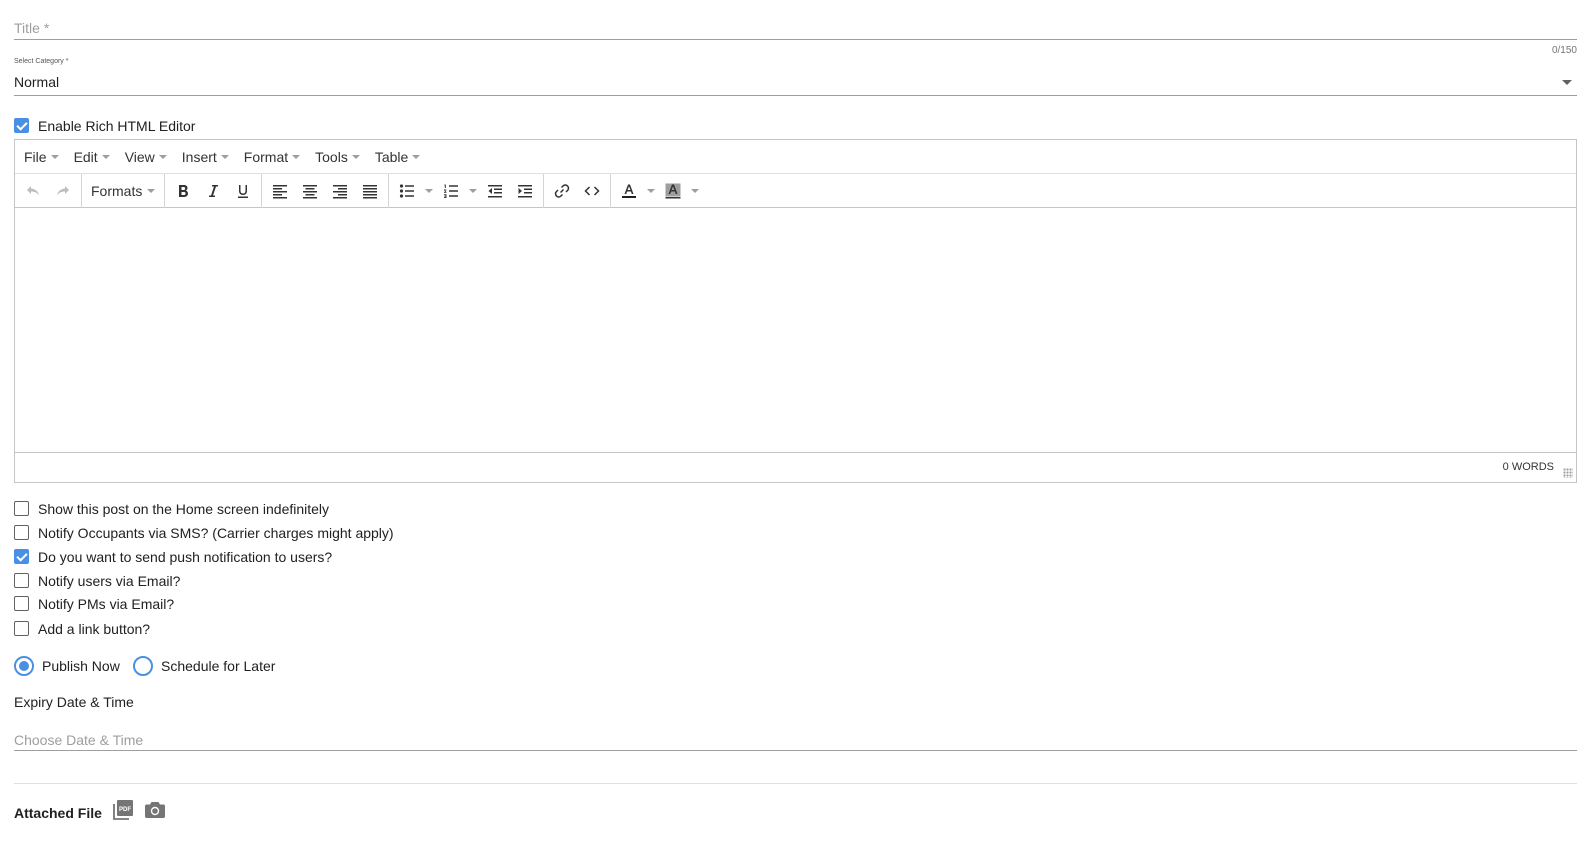 The width and height of the screenshot is (1594, 843). I want to click on expiry-label: Expiry Date & Time, so click(74, 702).